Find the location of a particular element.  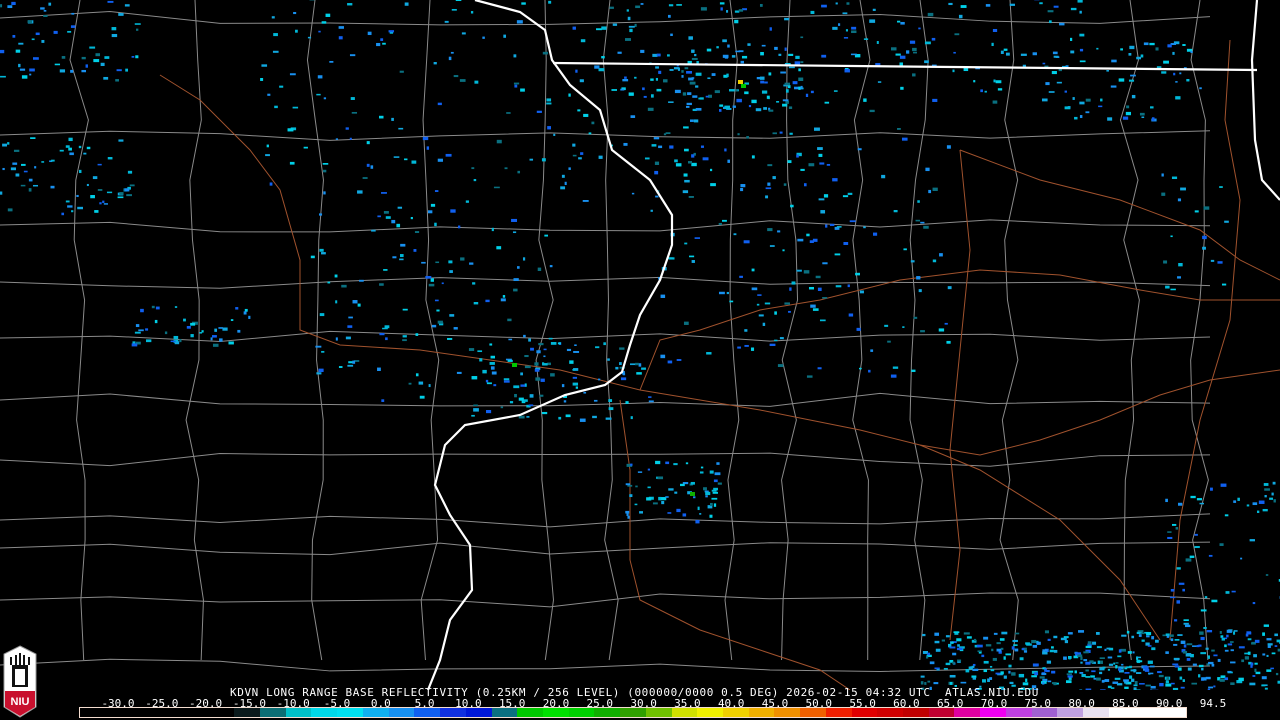

county-line is located at coordinates (605, 459).